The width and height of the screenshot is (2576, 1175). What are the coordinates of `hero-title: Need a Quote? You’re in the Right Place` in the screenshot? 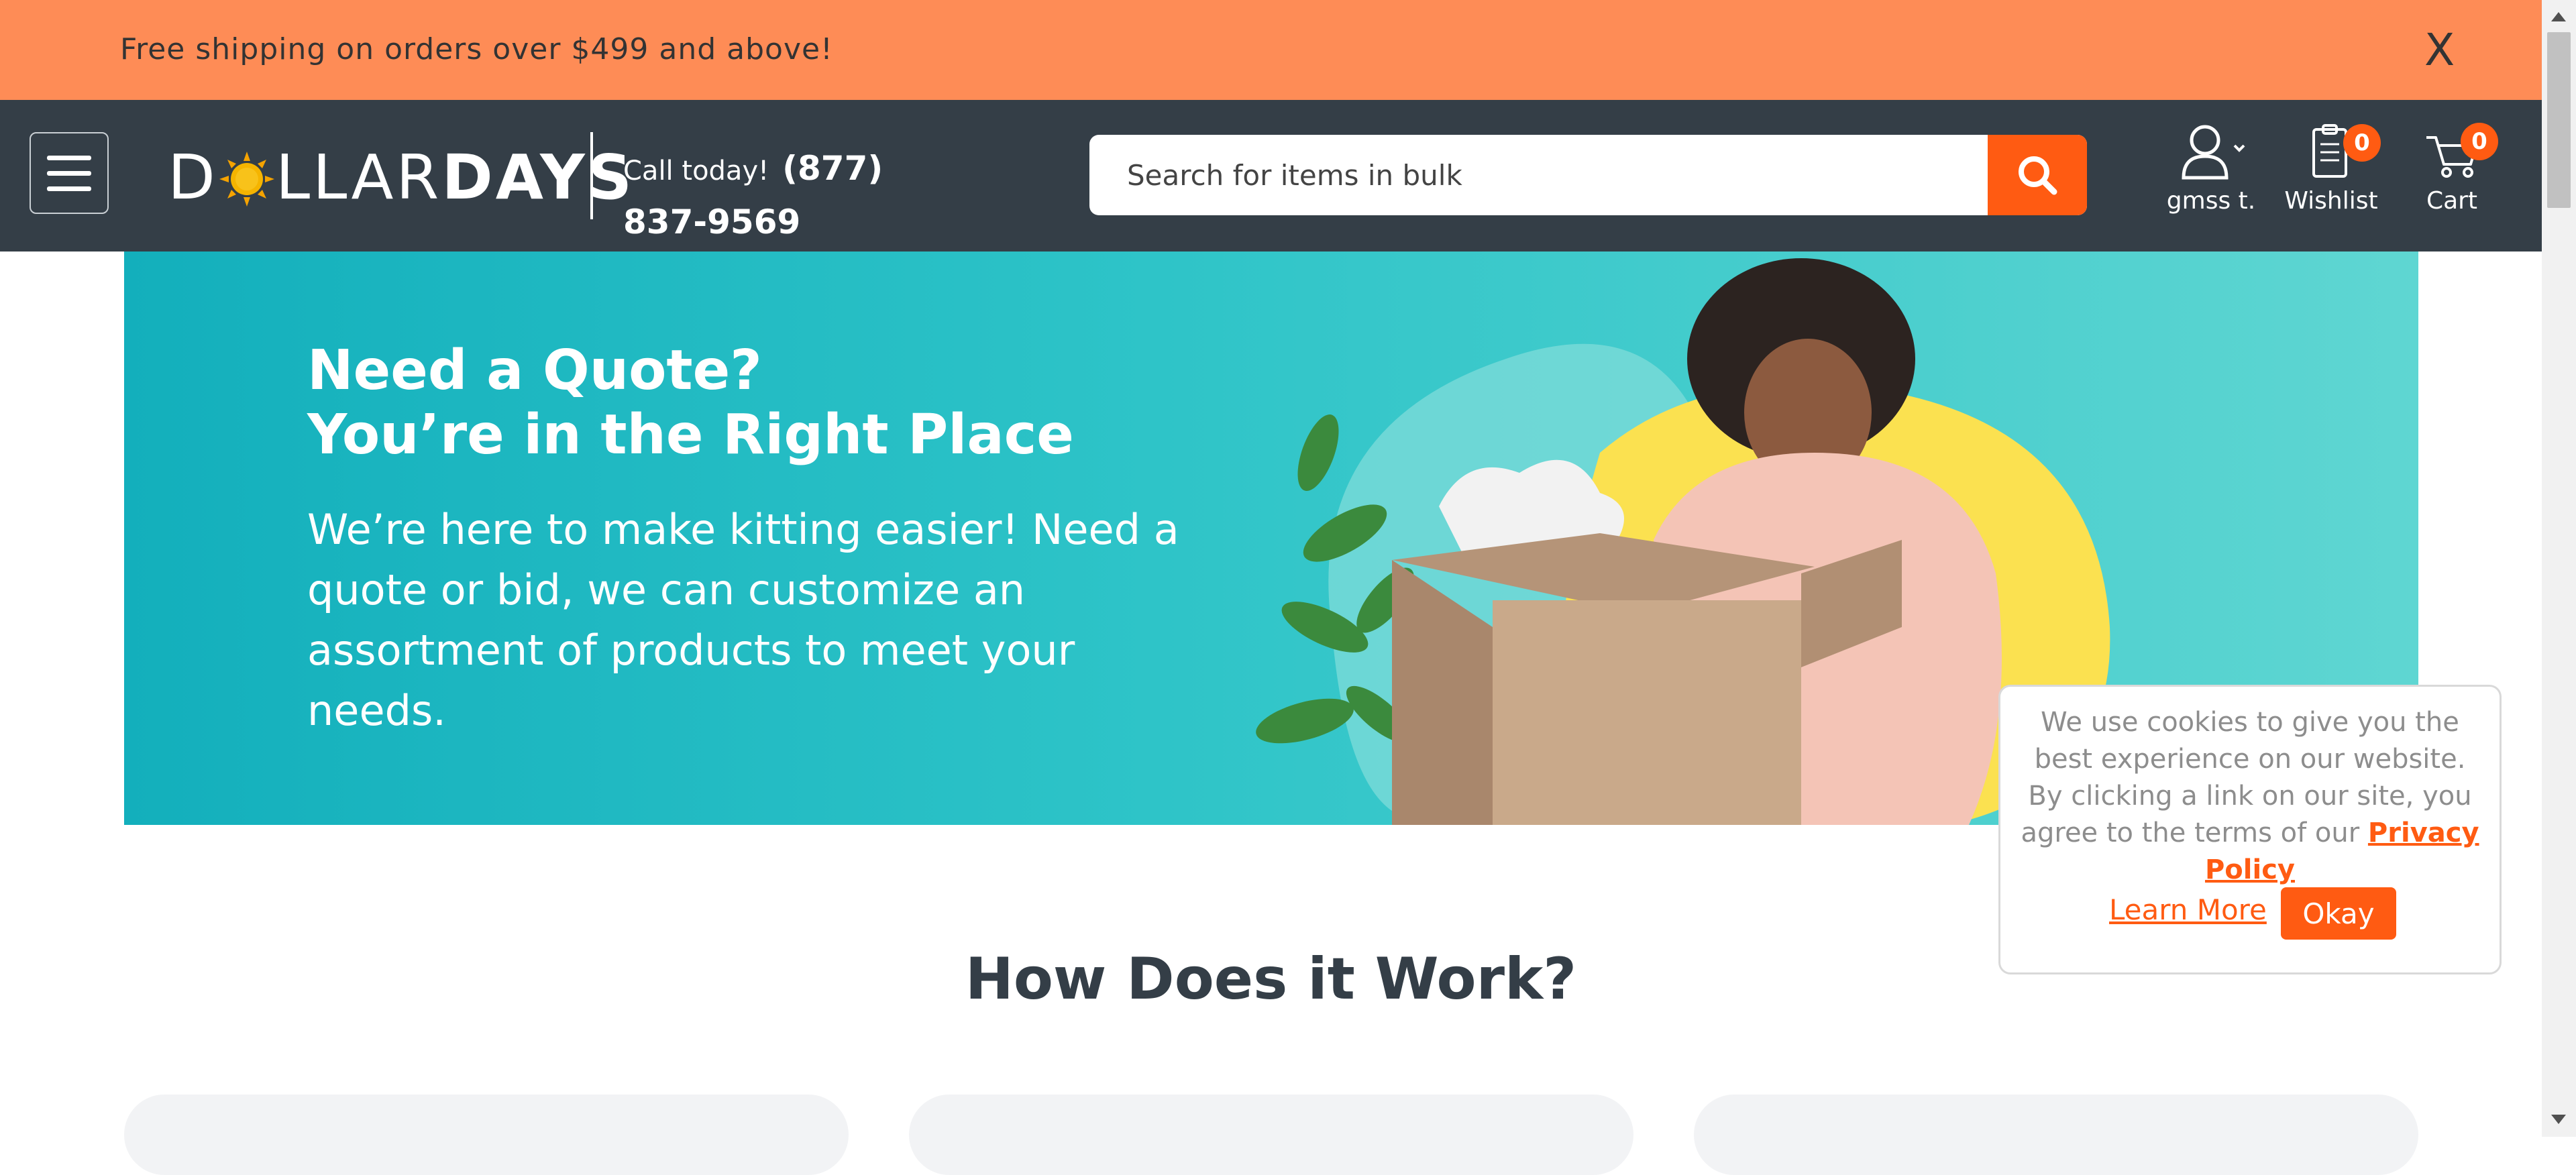 It's located at (690, 403).